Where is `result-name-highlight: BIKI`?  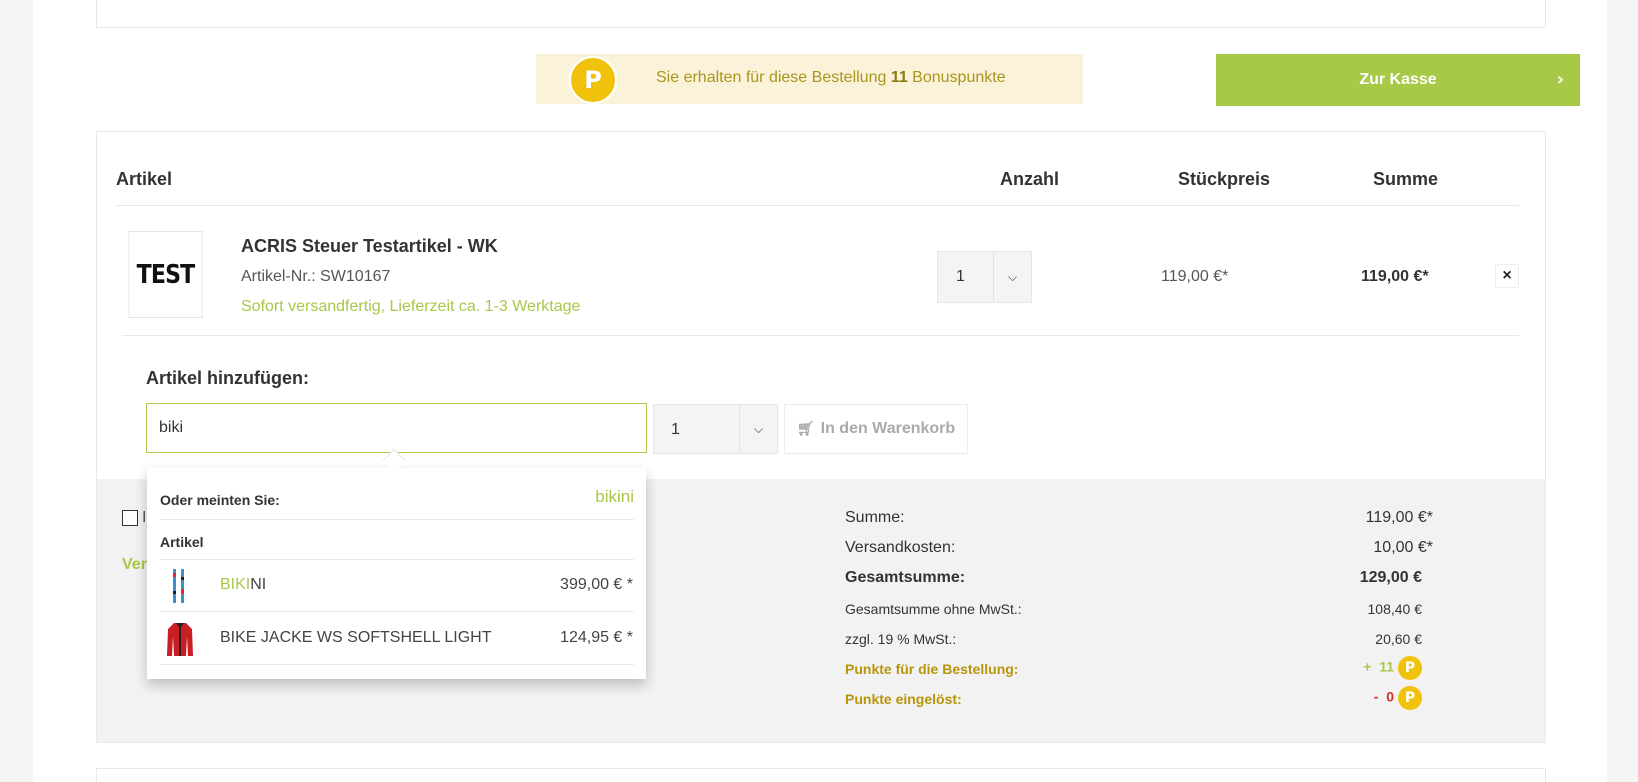 result-name-highlight: BIKI is located at coordinates (235, 584).